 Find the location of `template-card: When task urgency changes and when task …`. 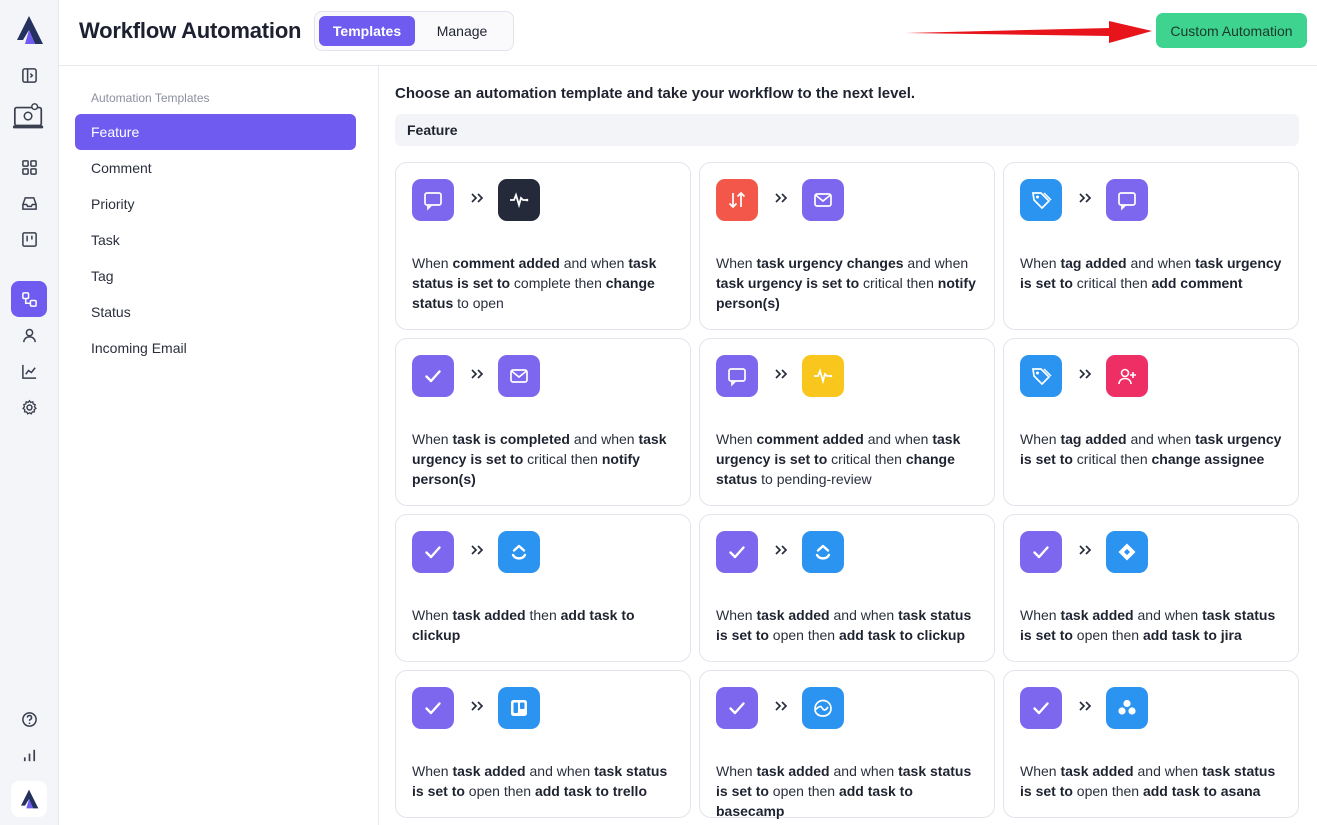

template-card: When task urgency changes and when task … is located at coordinates (847, 246).